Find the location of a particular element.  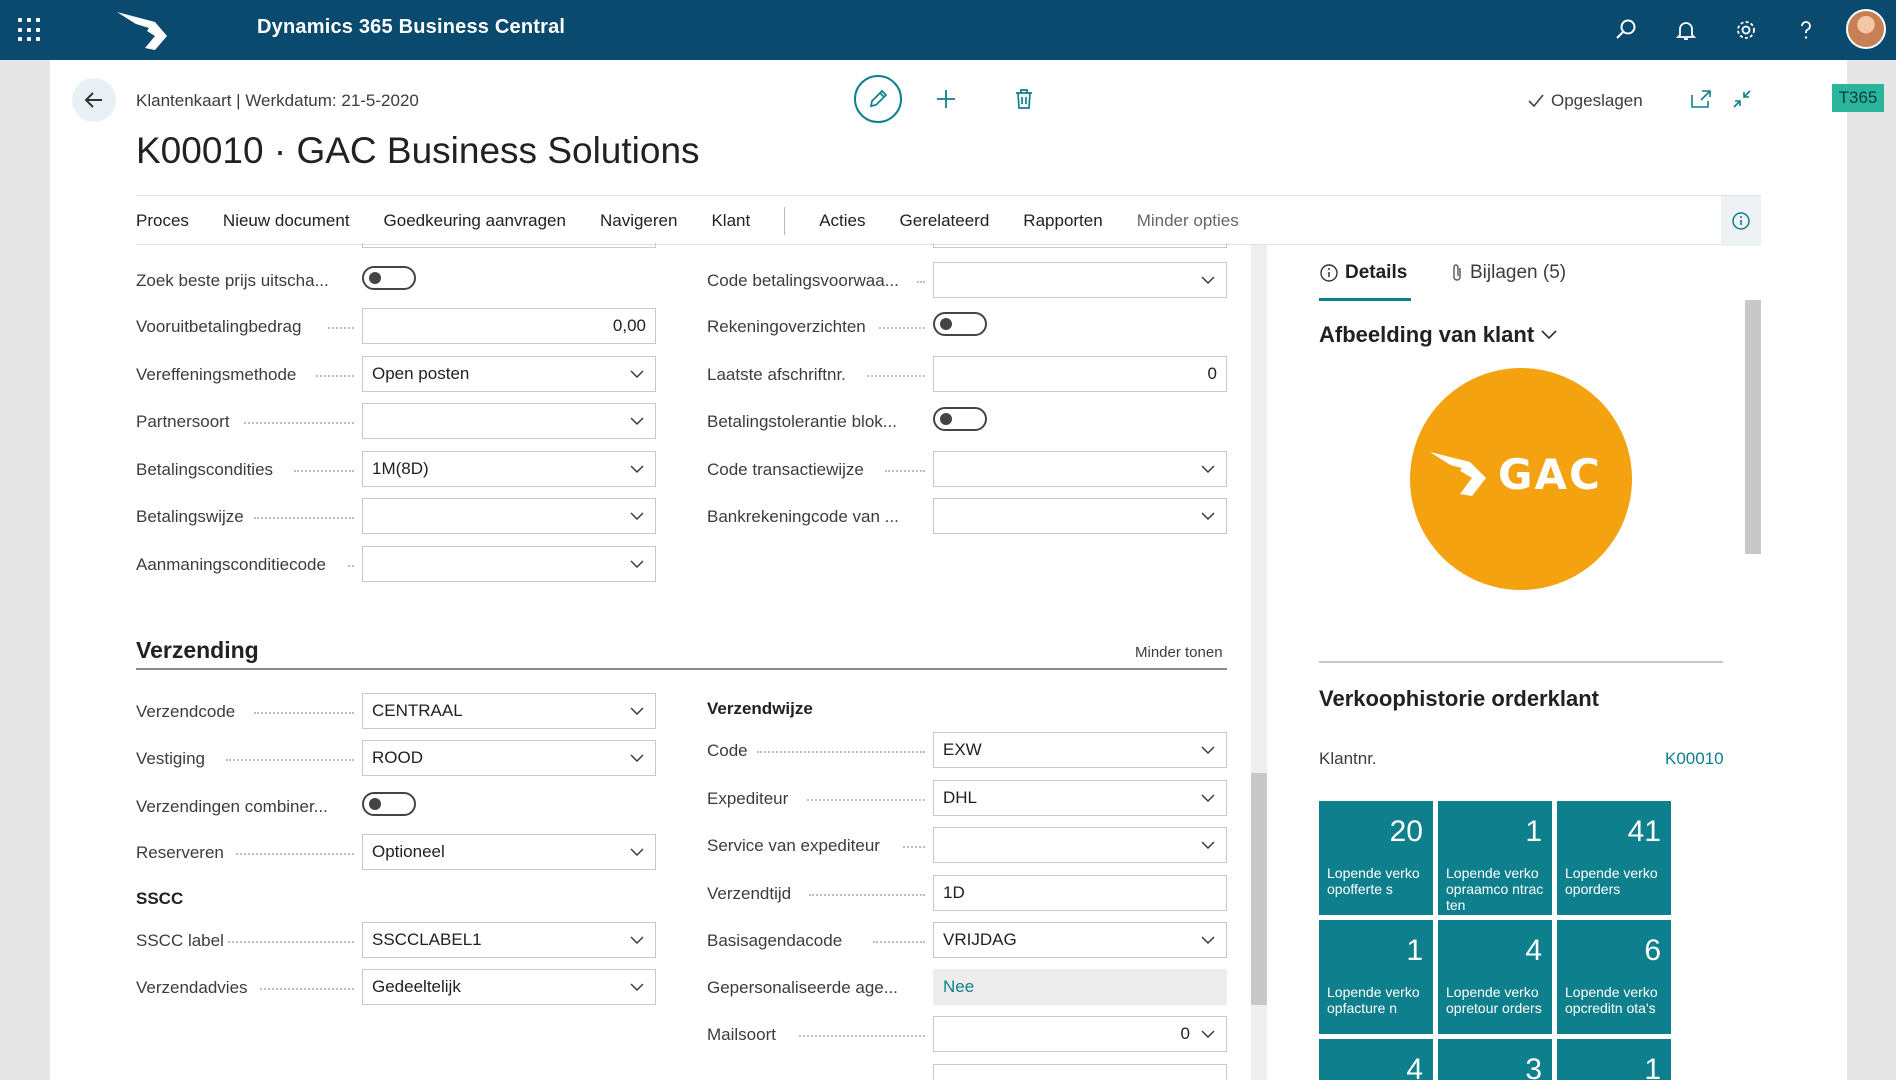

service-expediteur-select is located at coordinates (1080, 845).